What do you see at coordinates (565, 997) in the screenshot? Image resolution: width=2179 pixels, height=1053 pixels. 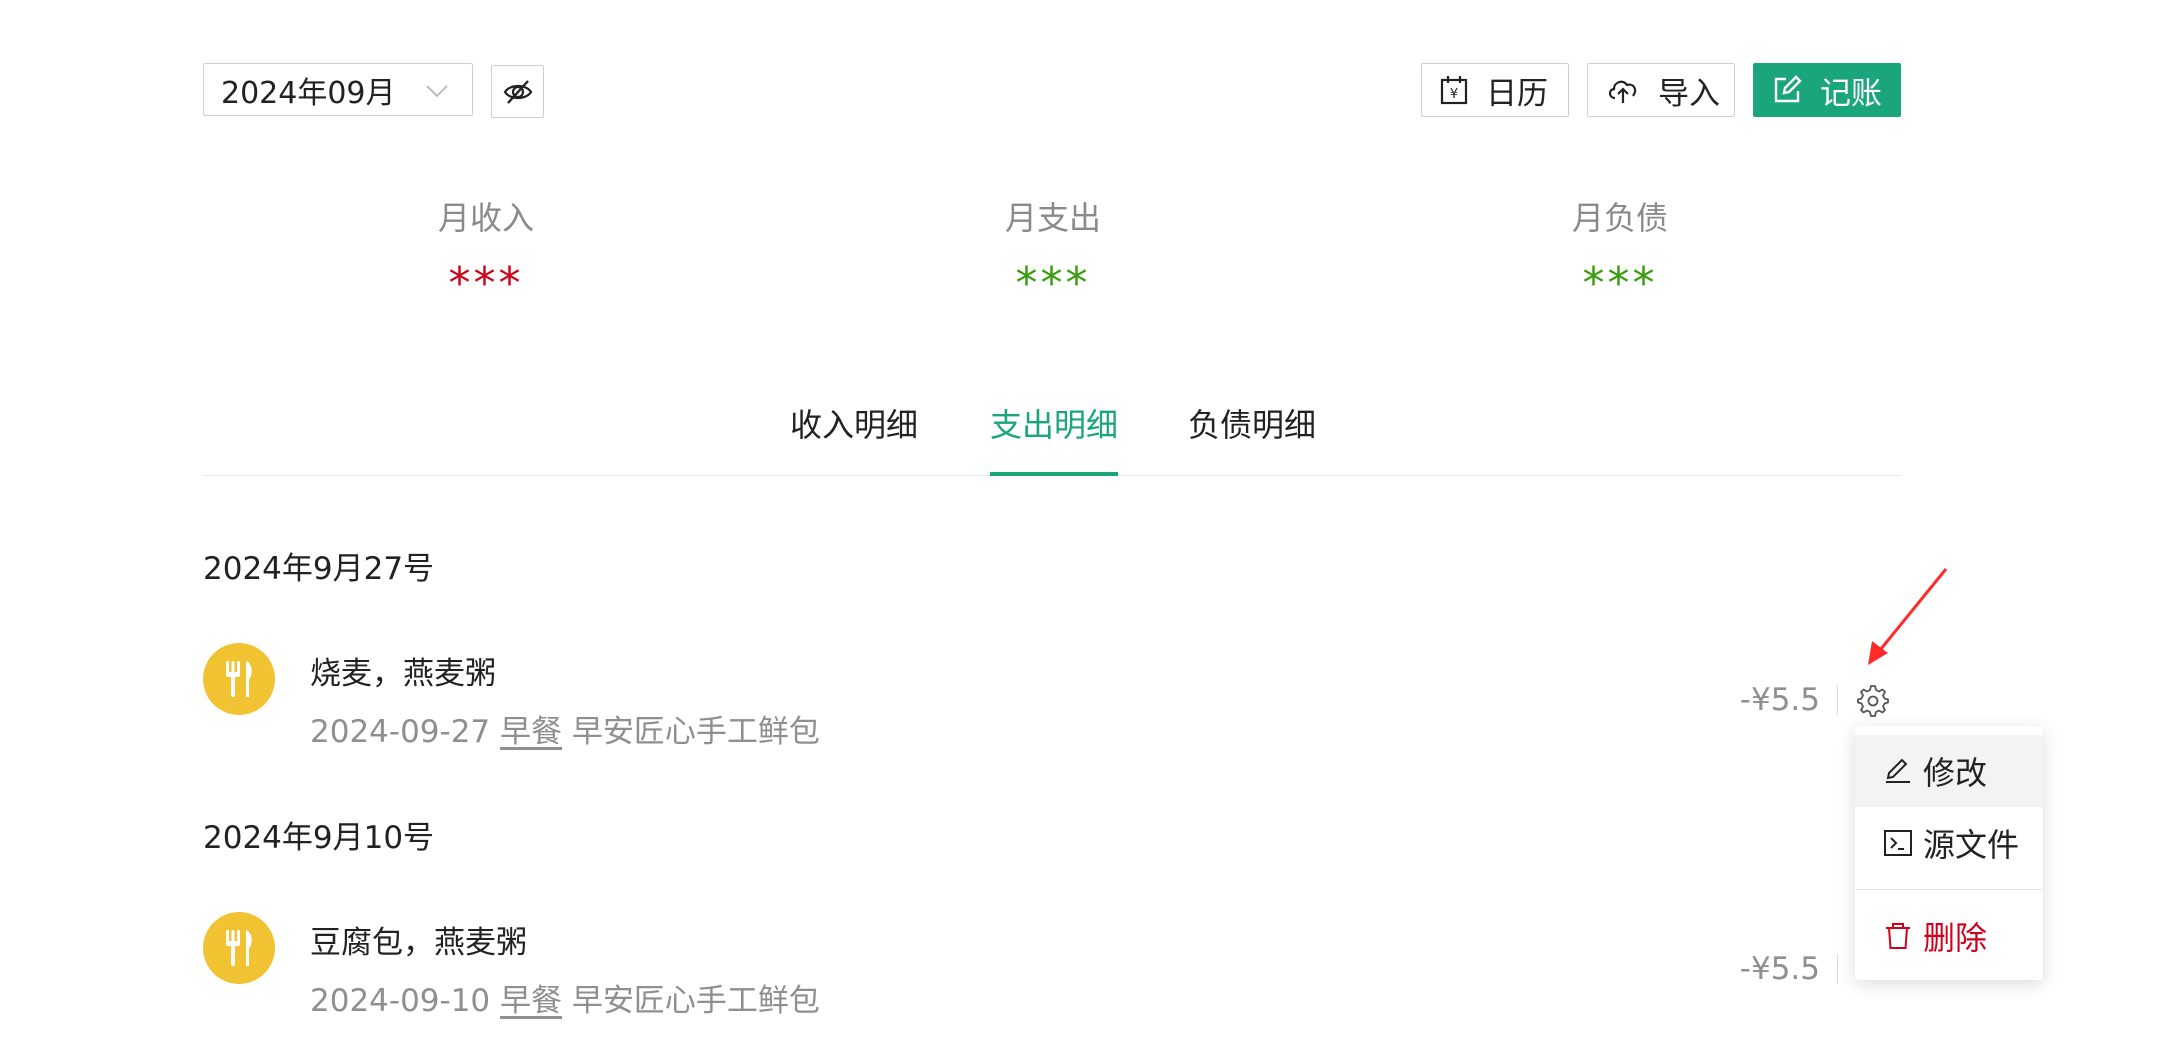 I see `record-meta: 2024-09-10 早餐 早安匠心手工鲜包` at bounding box center [565, 997].